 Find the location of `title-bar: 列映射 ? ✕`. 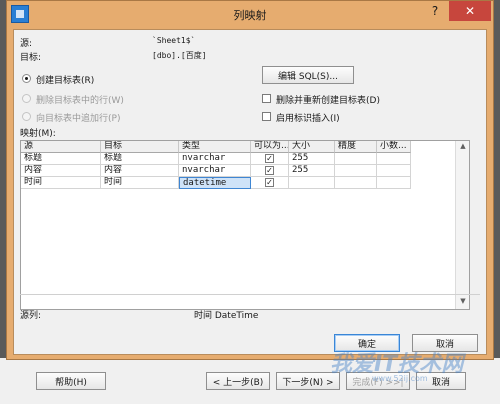

title-bar: 列映射 ? ✕ is located at coordinates (250, 15).